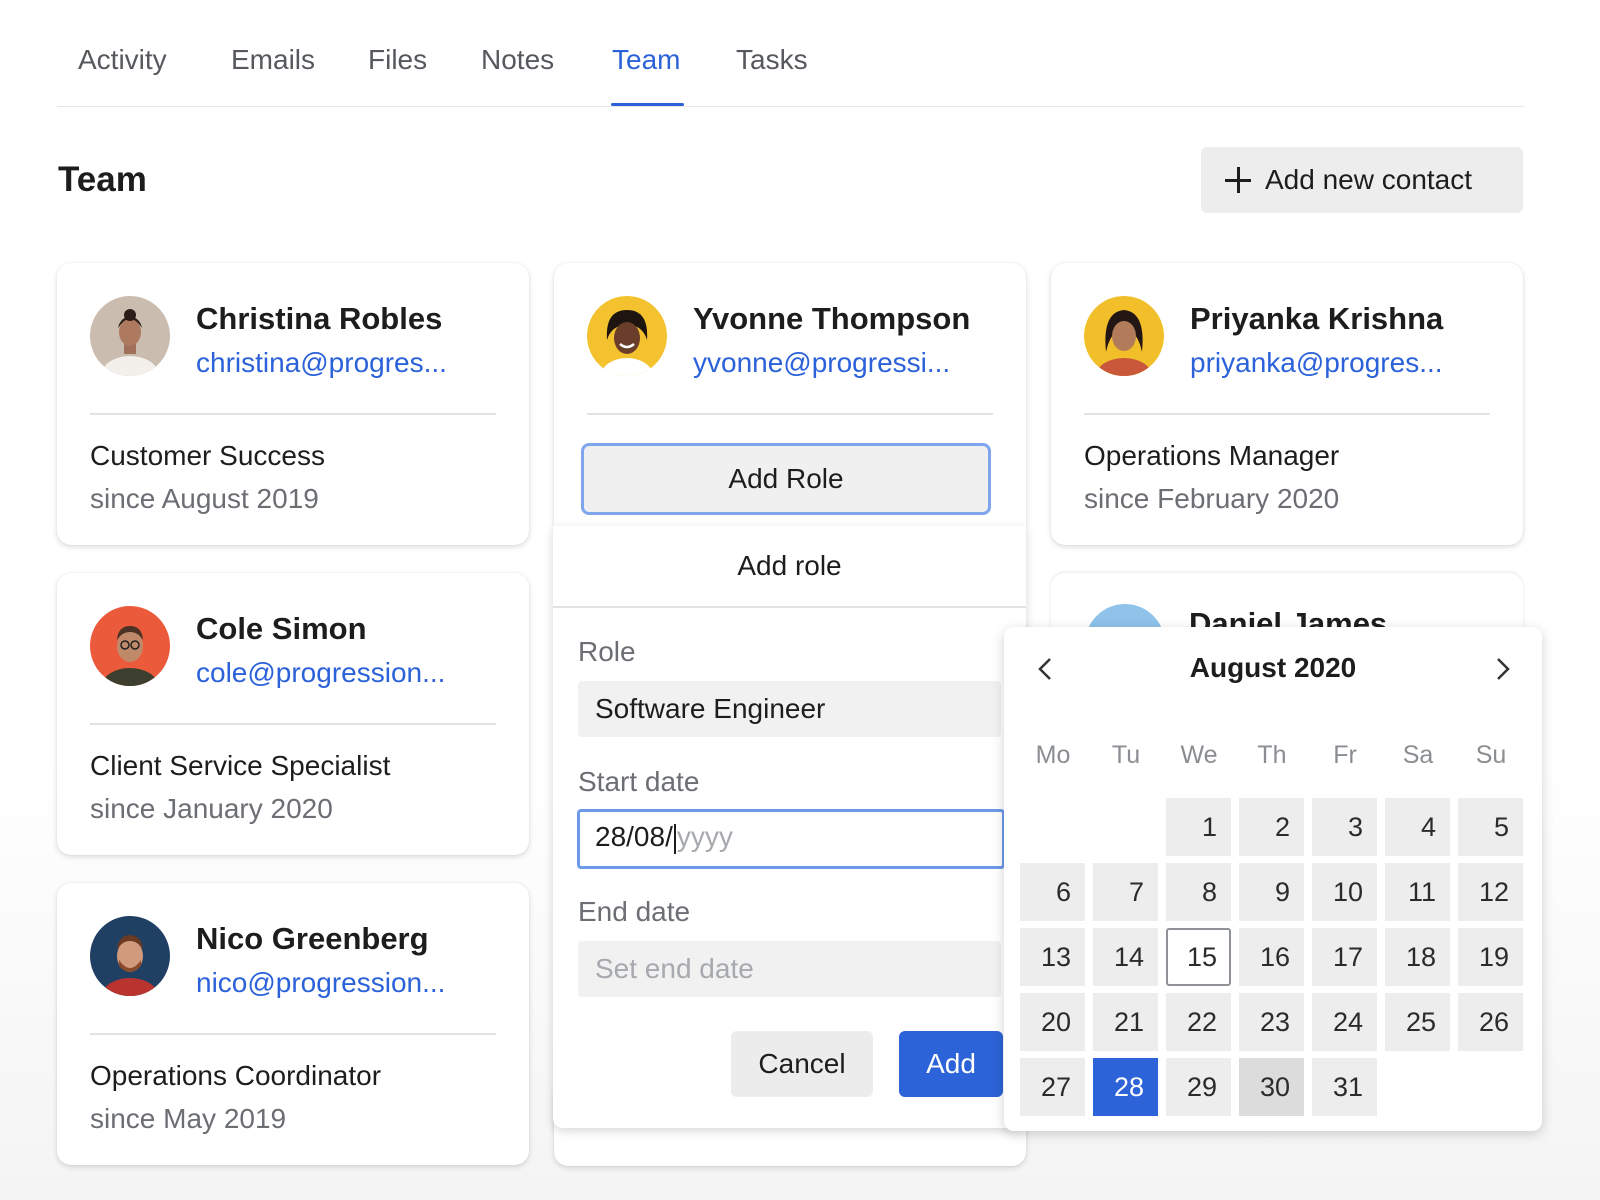 This screenshot has width=1600, height=1200. What do you see at coordinates (1317, 318) in the screenshot?
I see `contact-name: Priyanka Krishna` at bounding box center [1317, 318].